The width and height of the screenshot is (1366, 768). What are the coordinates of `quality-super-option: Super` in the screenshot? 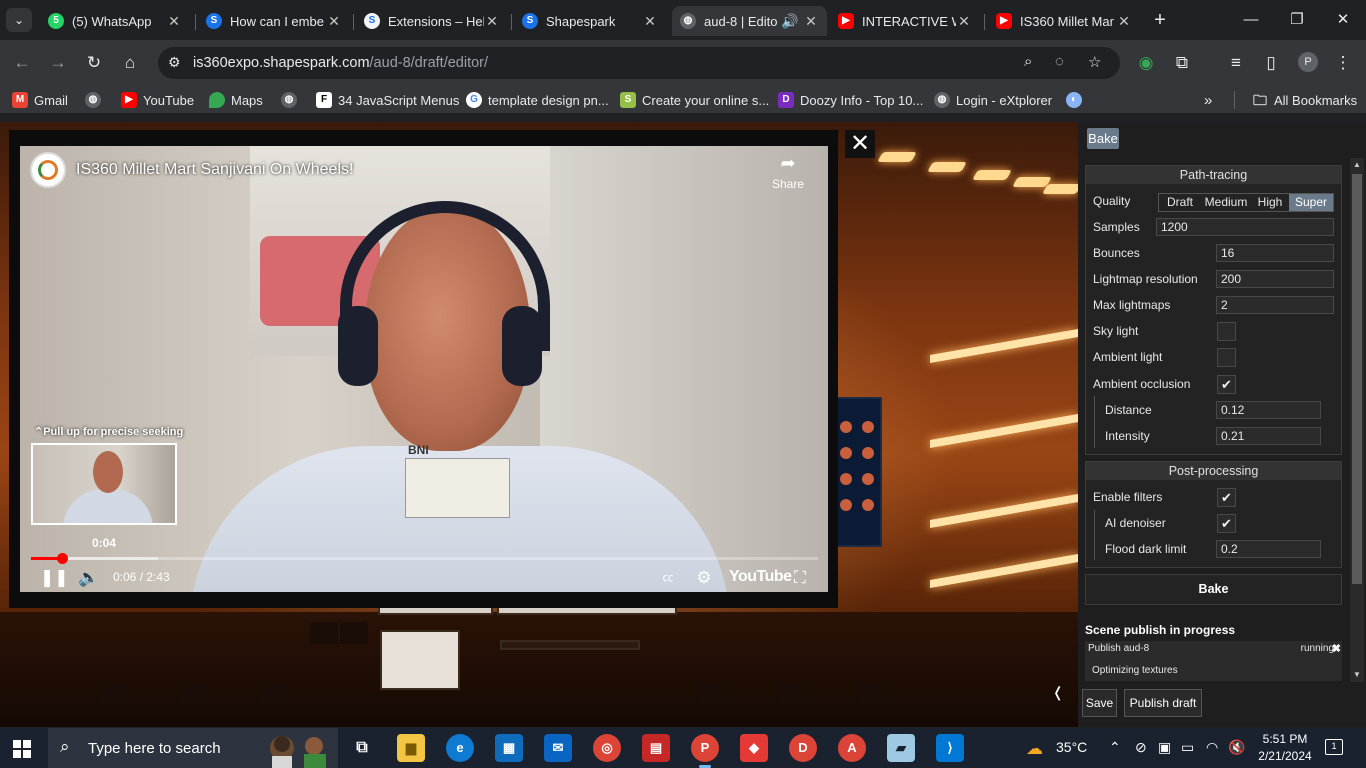 It's located at (1311, 202).